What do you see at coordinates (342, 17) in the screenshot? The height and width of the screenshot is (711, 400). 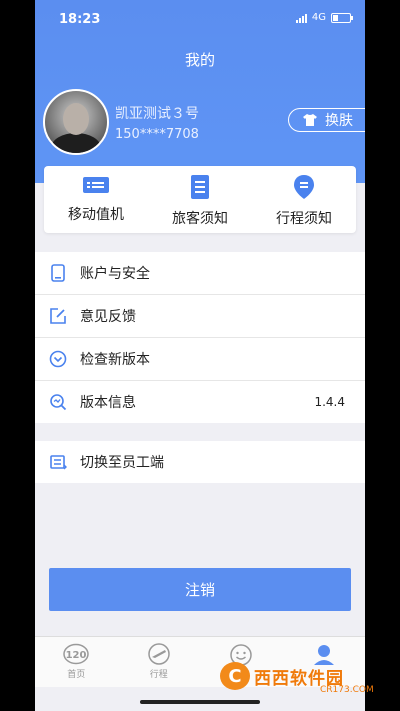 I see `battery-icon` at bounding box center [342, 17].